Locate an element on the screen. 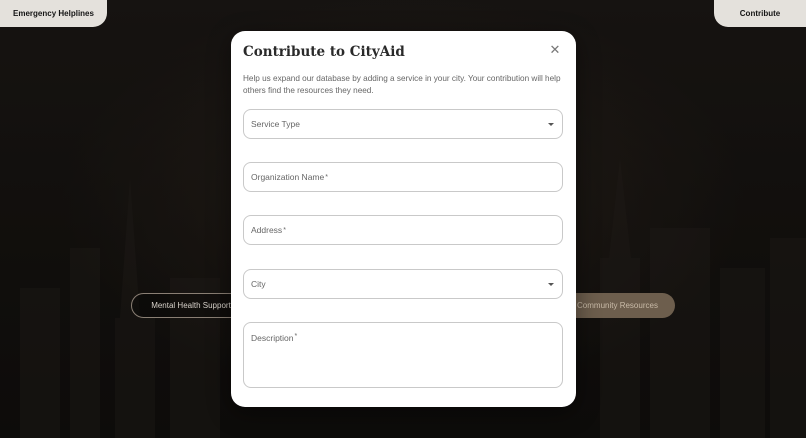  modal-title: Contribute to CityAid is located at coordinates (324, 52).